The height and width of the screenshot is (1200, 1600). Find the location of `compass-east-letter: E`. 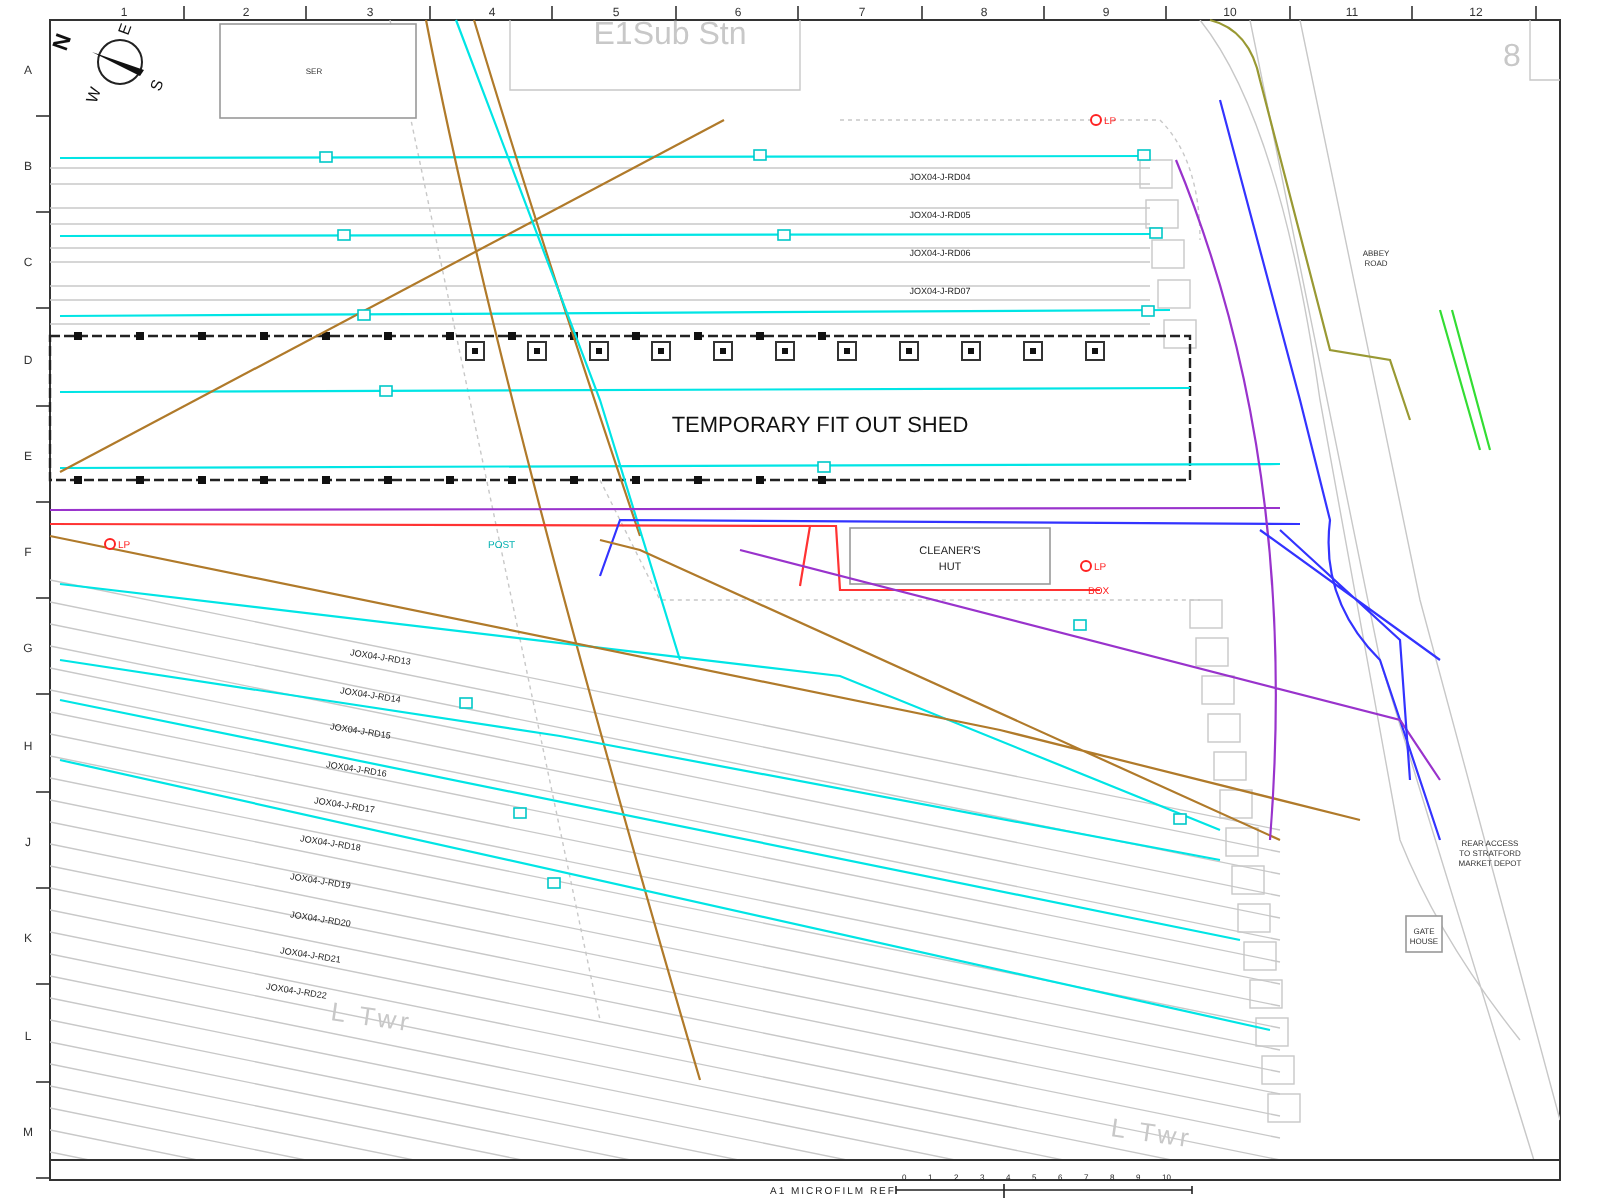

compass-east-letter: E is located at coordinates (125, 29).